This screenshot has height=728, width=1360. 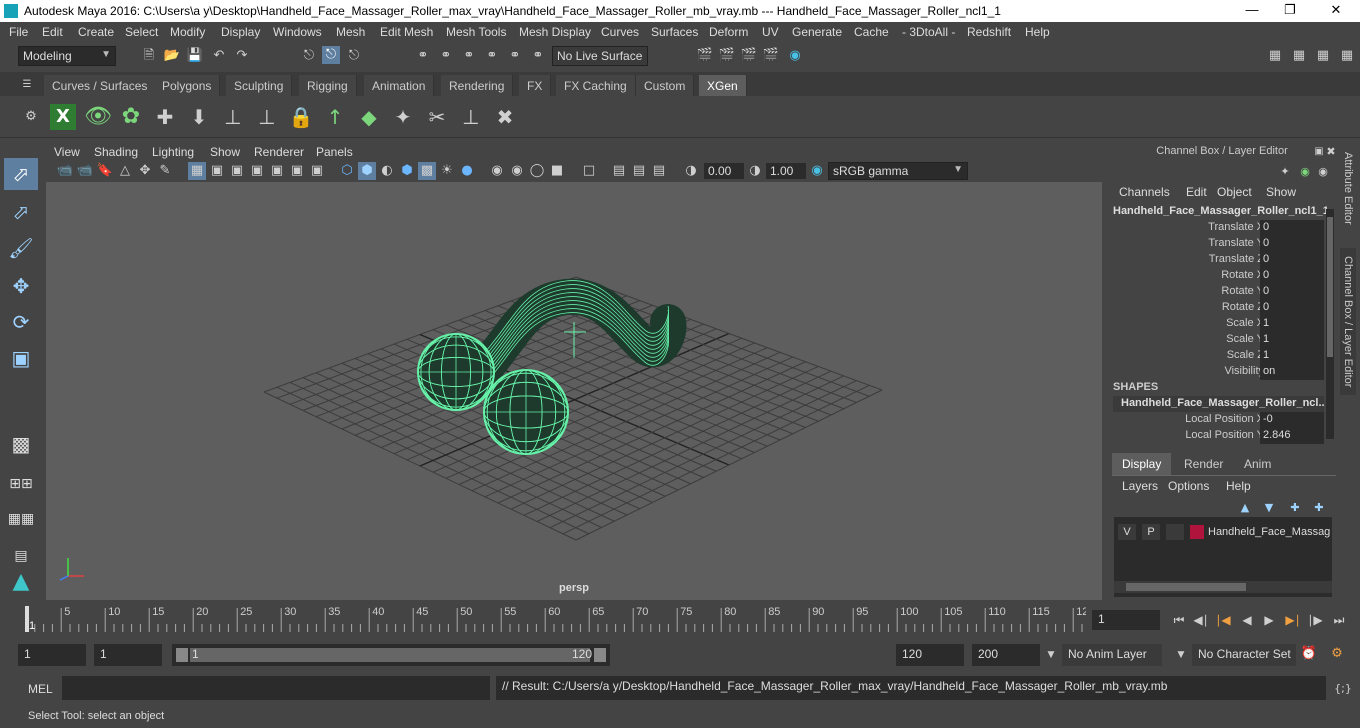 I want to click on menu-mesh-display: Mesh Display, so click(x=555, y=32).